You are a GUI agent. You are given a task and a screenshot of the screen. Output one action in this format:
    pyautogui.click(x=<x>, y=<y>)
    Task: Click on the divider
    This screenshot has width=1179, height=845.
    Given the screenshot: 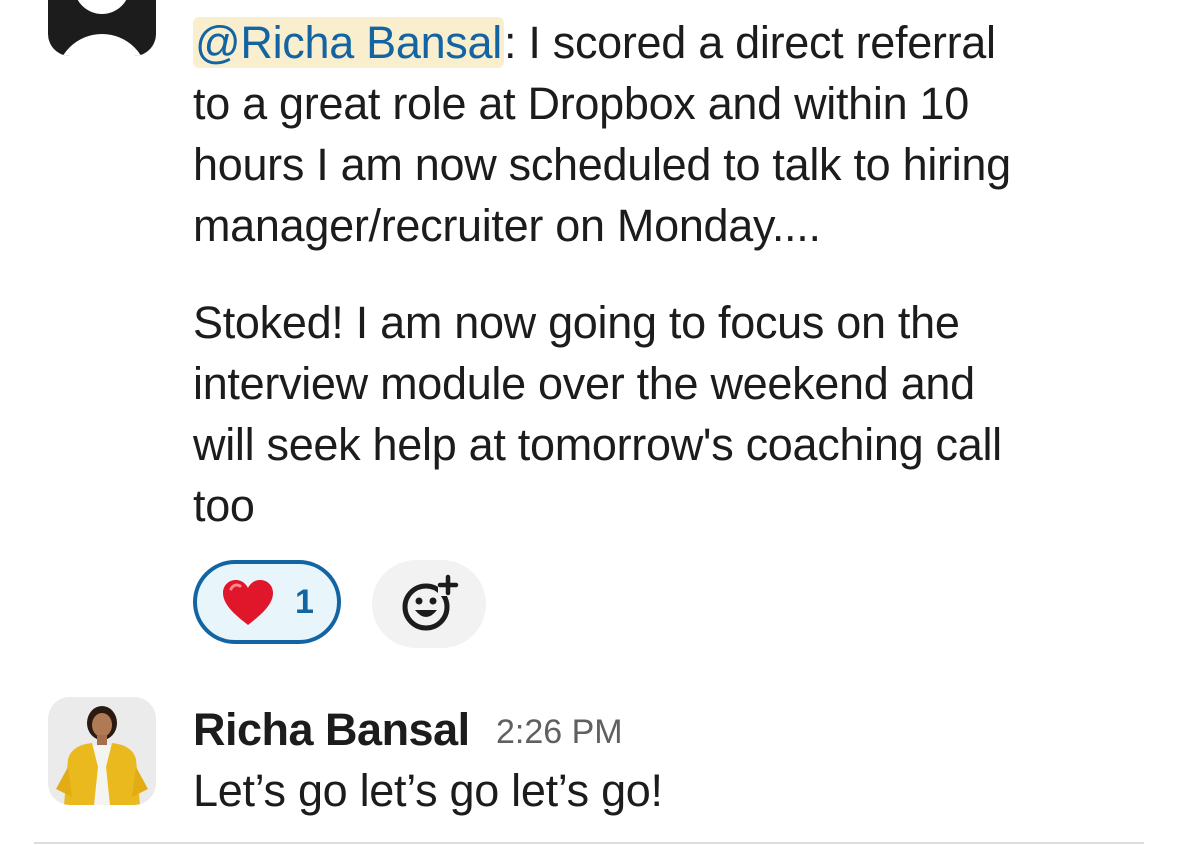 What is the action you would take?
    pyautogui.click(x=589, y=843)
    